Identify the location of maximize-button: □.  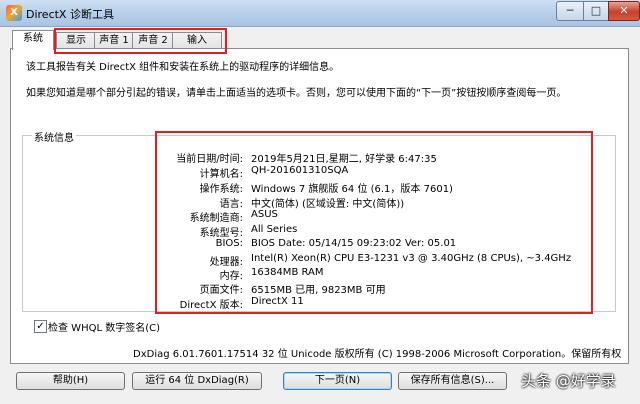
(596, 11).